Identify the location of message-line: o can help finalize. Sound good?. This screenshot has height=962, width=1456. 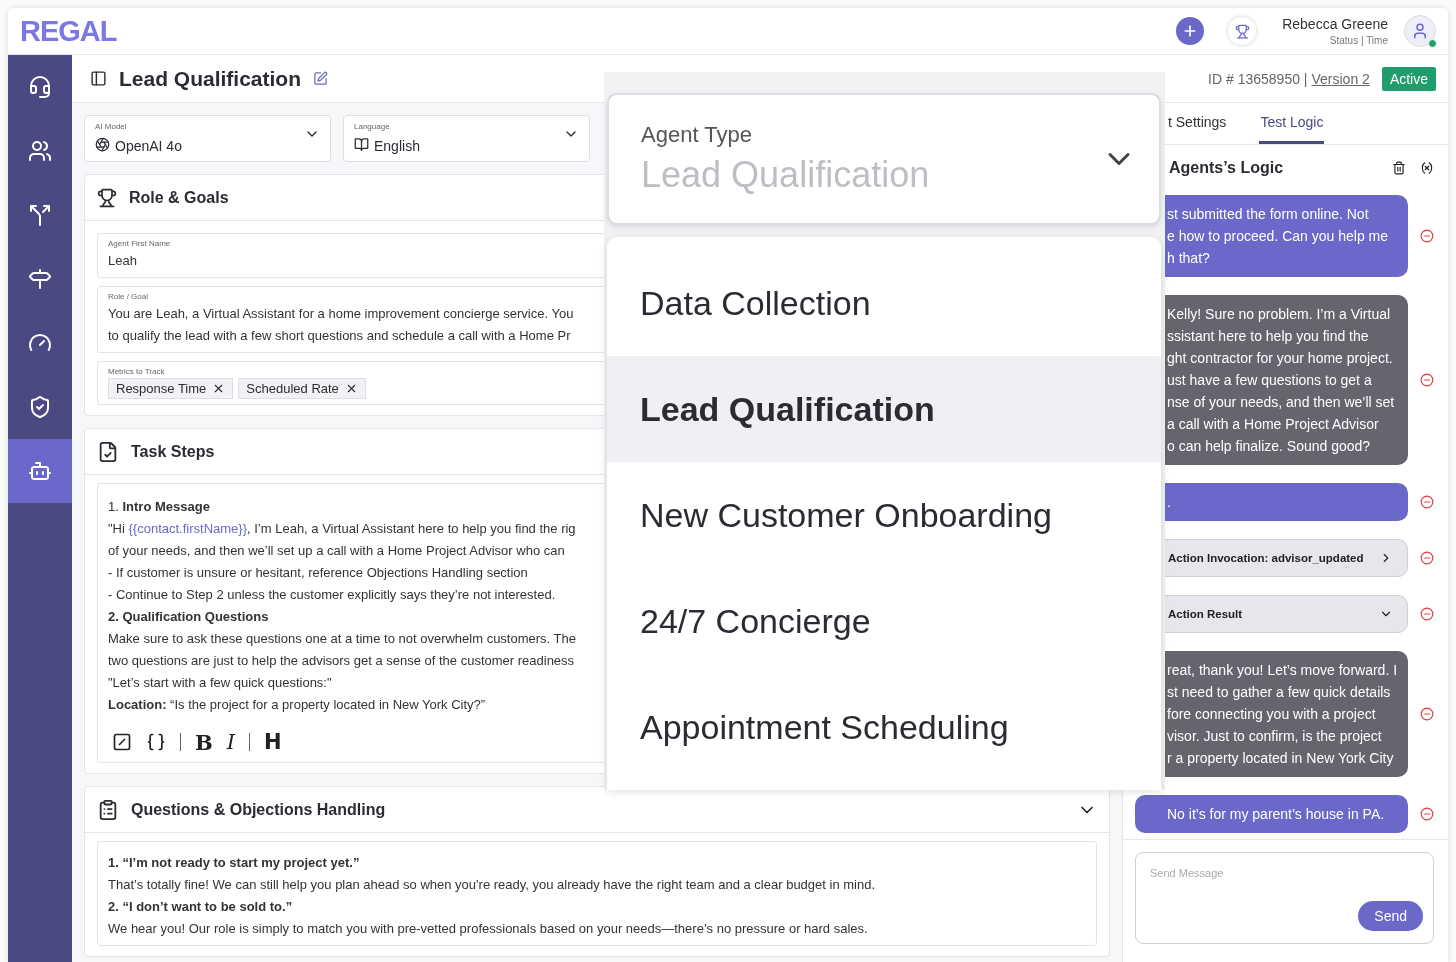
(1269, 446).